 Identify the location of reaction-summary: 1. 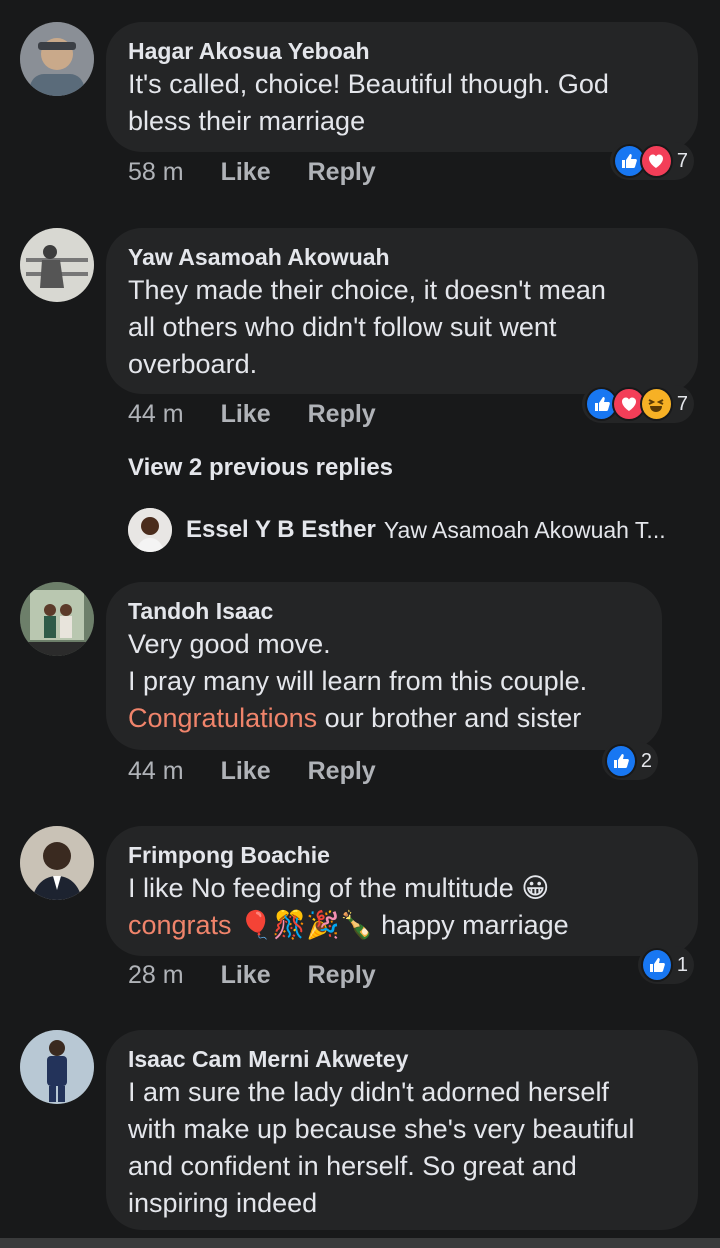
(666, 965).